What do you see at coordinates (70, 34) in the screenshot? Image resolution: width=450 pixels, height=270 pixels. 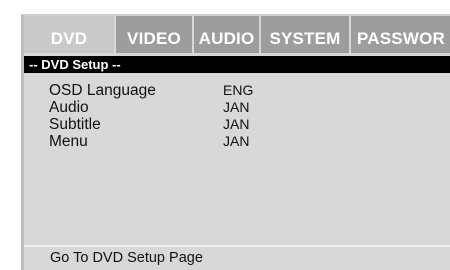 I see `tab-dvd: DVD` at bounding box center [70, 34].